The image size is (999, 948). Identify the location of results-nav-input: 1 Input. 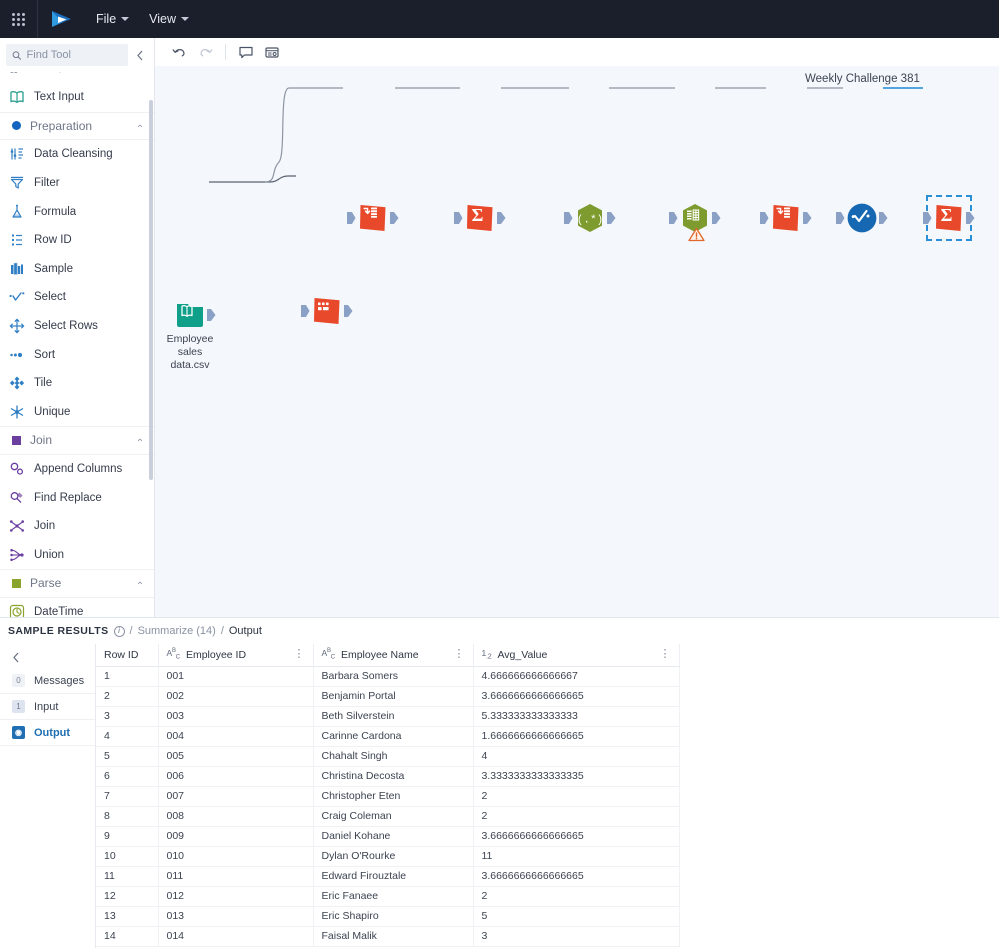
(47, 707).